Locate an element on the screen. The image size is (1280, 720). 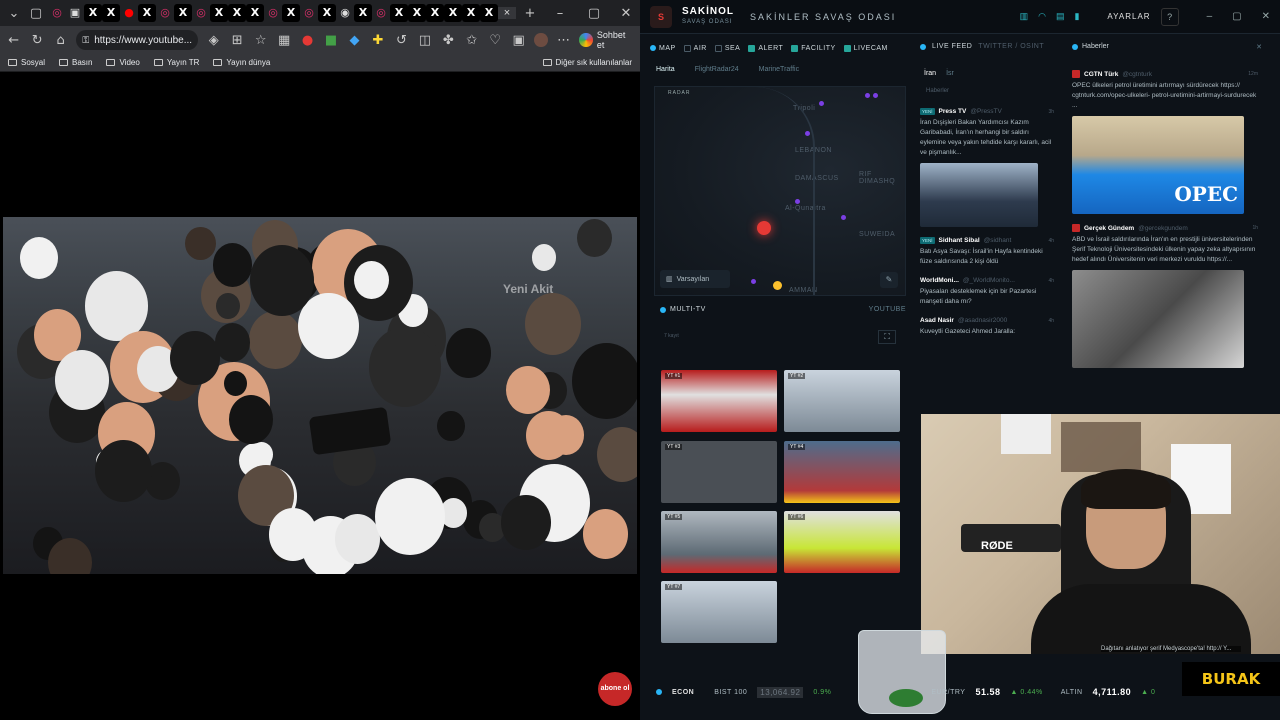
favorites-icon: ✩ is located at coordinates (471, 40).